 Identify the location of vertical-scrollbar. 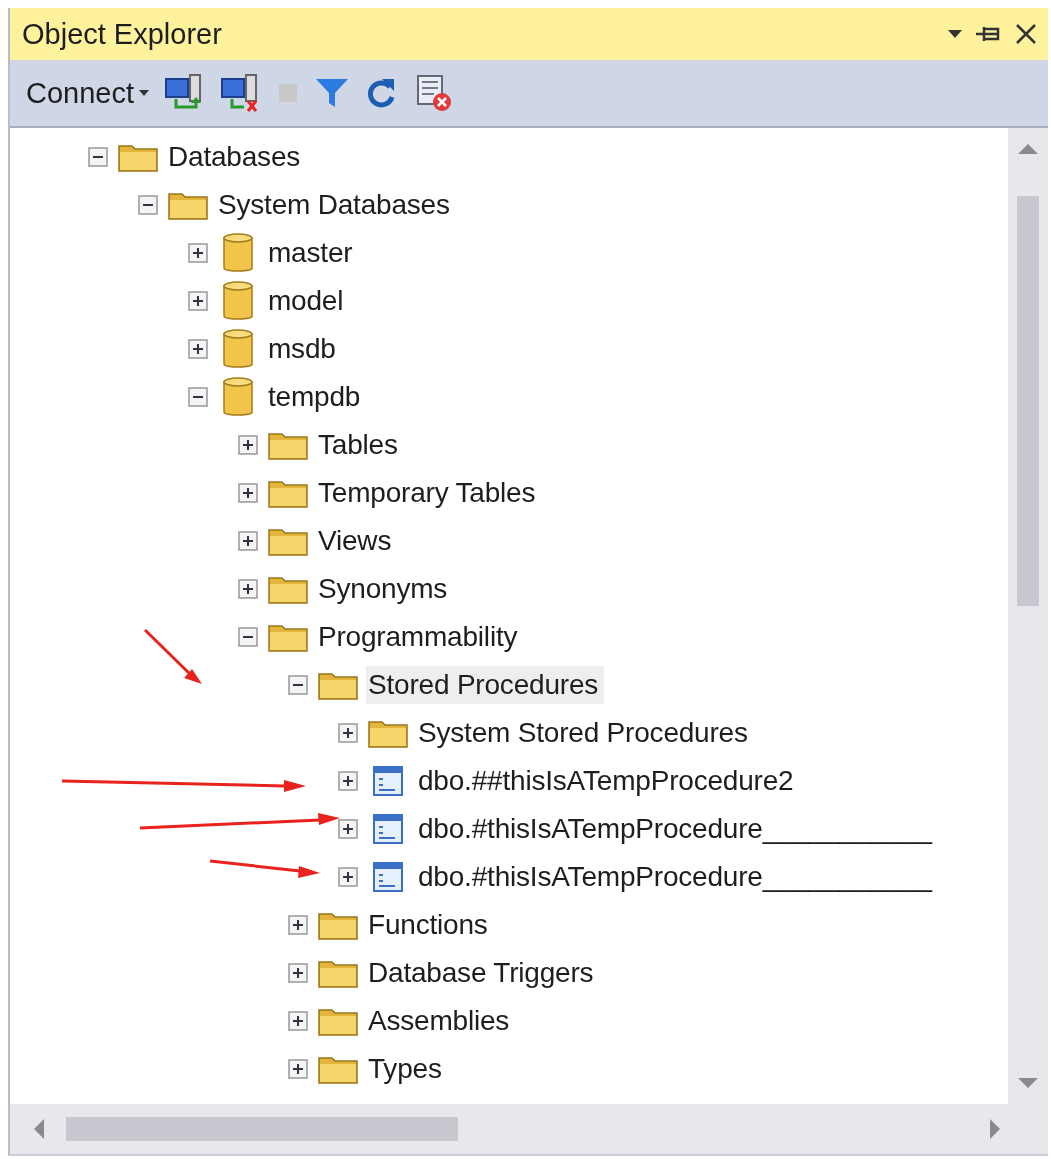
(1028, 616).